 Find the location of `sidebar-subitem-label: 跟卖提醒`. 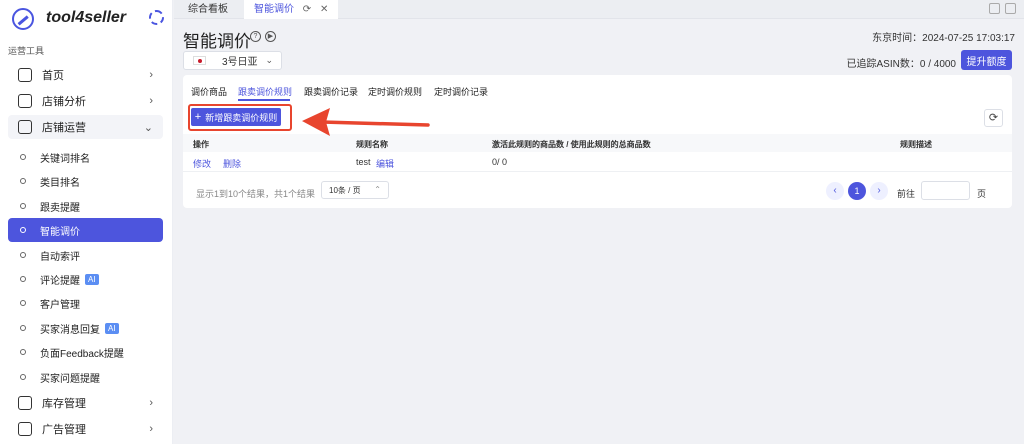

sidebar-subitem-label: 跟卖提醒 is located at coordinates (60, 208).